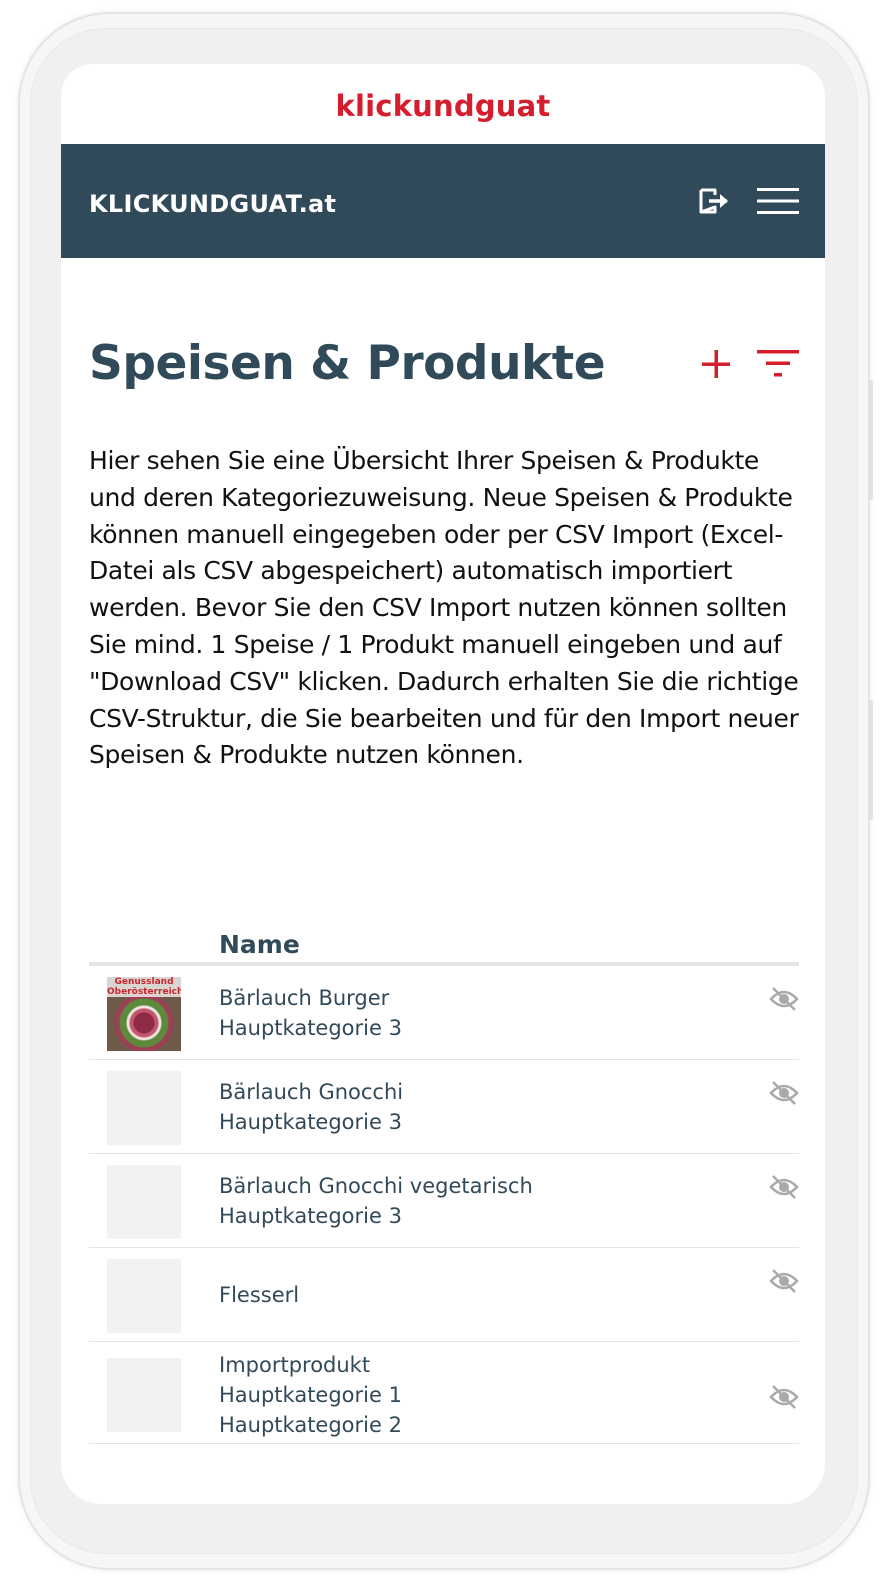 The height and width of the screenshot is (1582, 892). I want to click on title-row: Speisen & Produkte, so click(444, 363).